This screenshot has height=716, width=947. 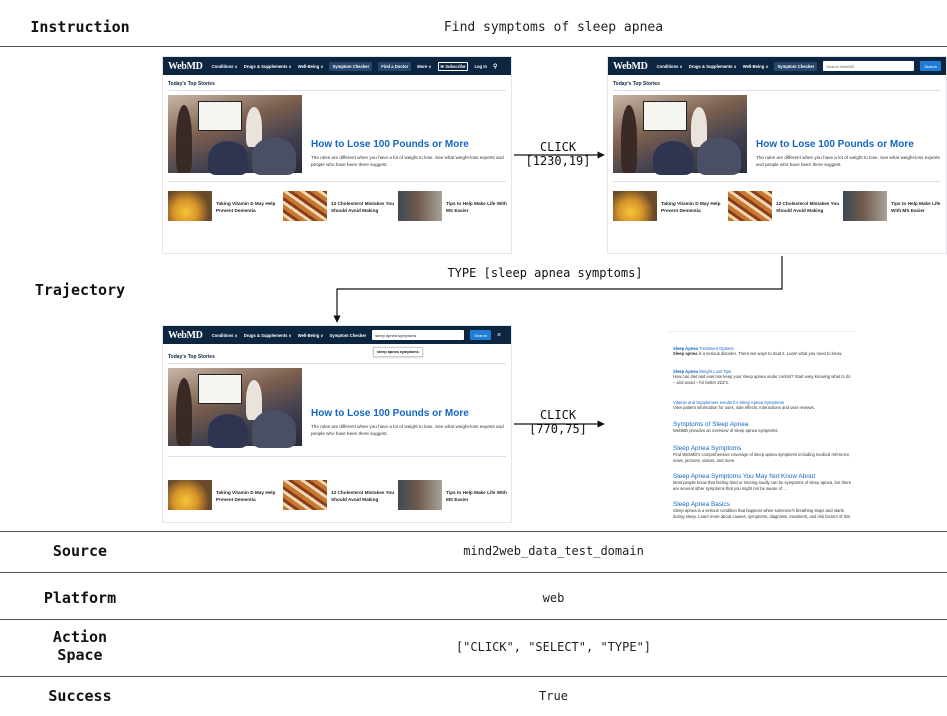 I want to click on subscribe-button: ✉ Subscribe, so click(x=453, y=66).